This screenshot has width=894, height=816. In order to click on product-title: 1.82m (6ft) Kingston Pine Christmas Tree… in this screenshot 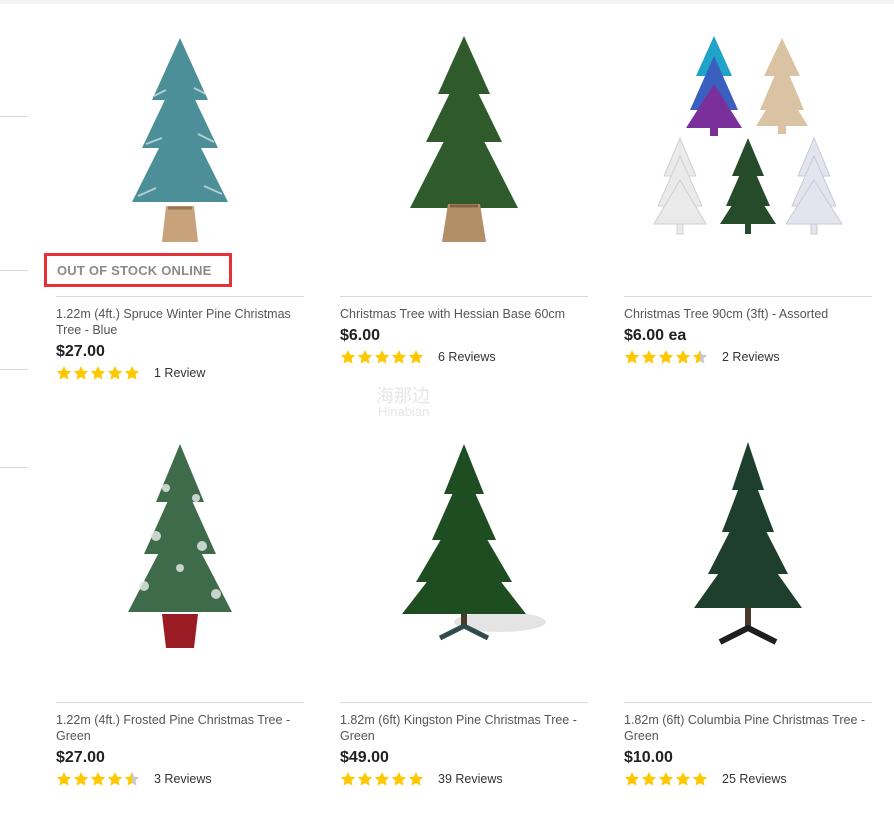, I will do `click(464, 728)`.